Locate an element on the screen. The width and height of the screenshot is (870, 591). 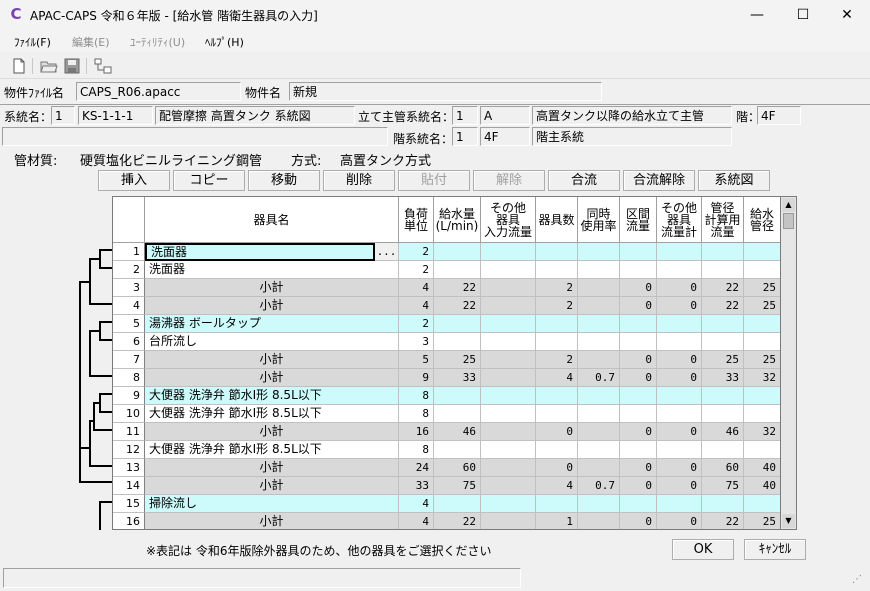
cell-load: 8 is located at coordinates (416, 450).